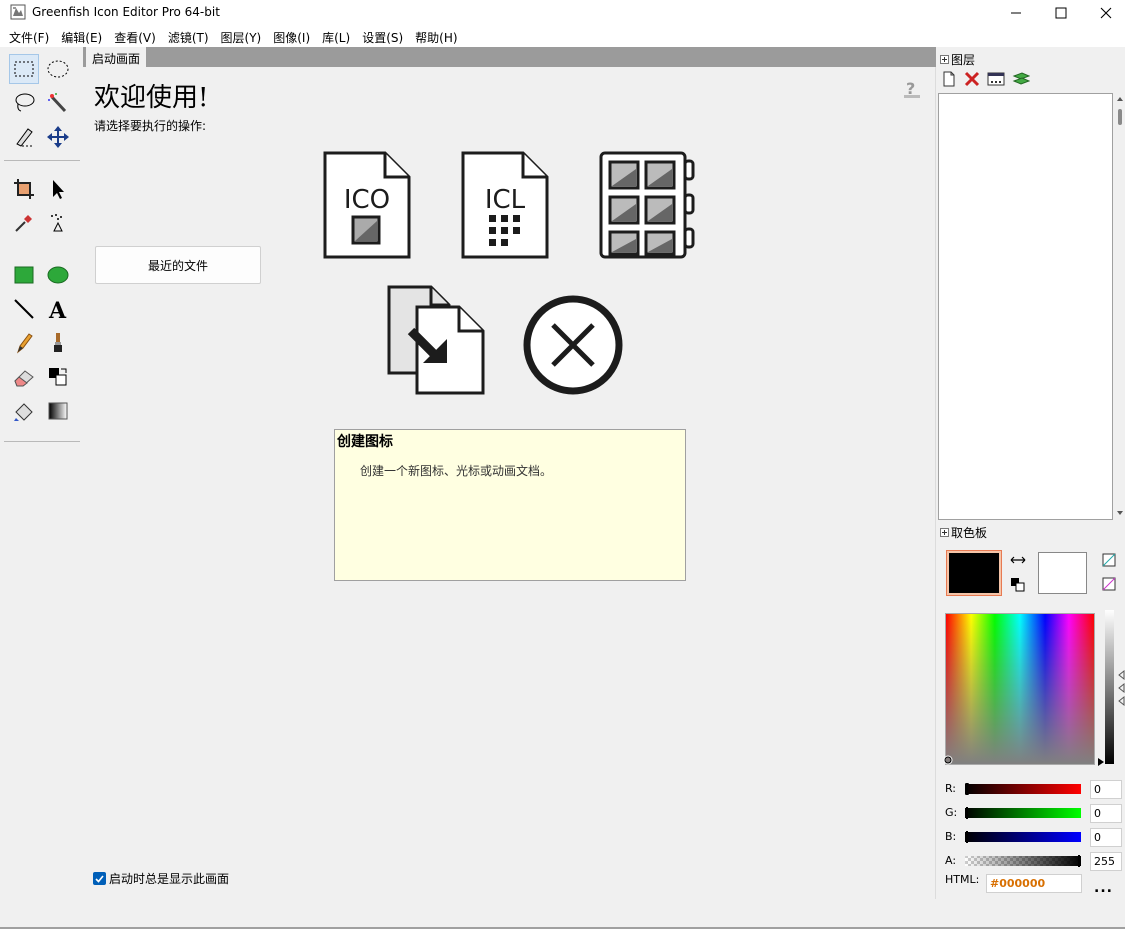  What do you see at coordinates (126, 12) in the screenshot?
I see `window-title: Greenfish Icon Editor Pro 64-bit` at bounding box center [126, 12].